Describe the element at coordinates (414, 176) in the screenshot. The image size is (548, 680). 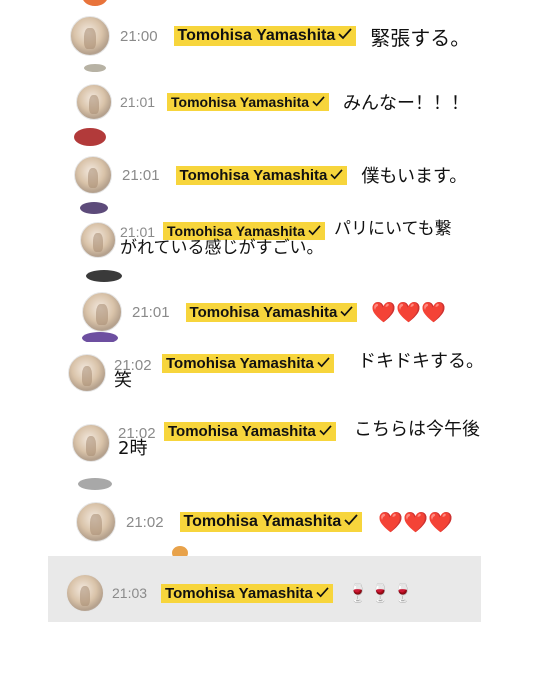
I see `message-text: 僕もいます。` at that location.